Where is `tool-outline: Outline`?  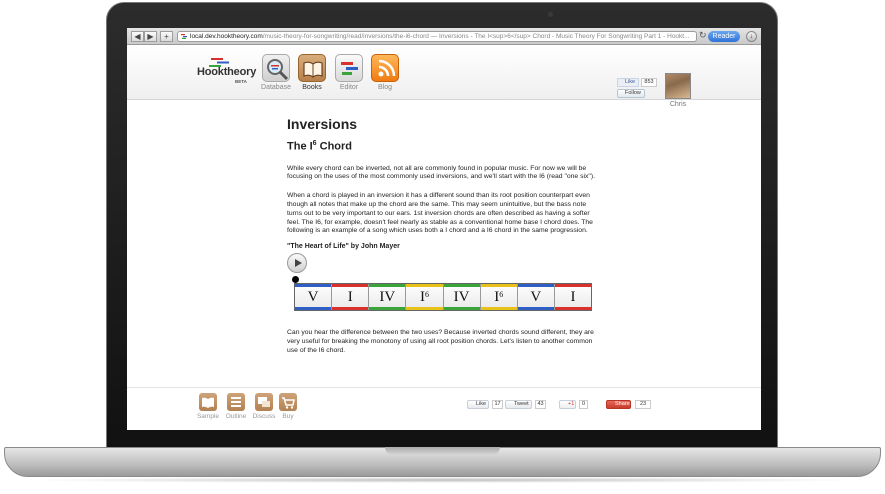 tool-outline: Outline is located at coordinates (236, 406).